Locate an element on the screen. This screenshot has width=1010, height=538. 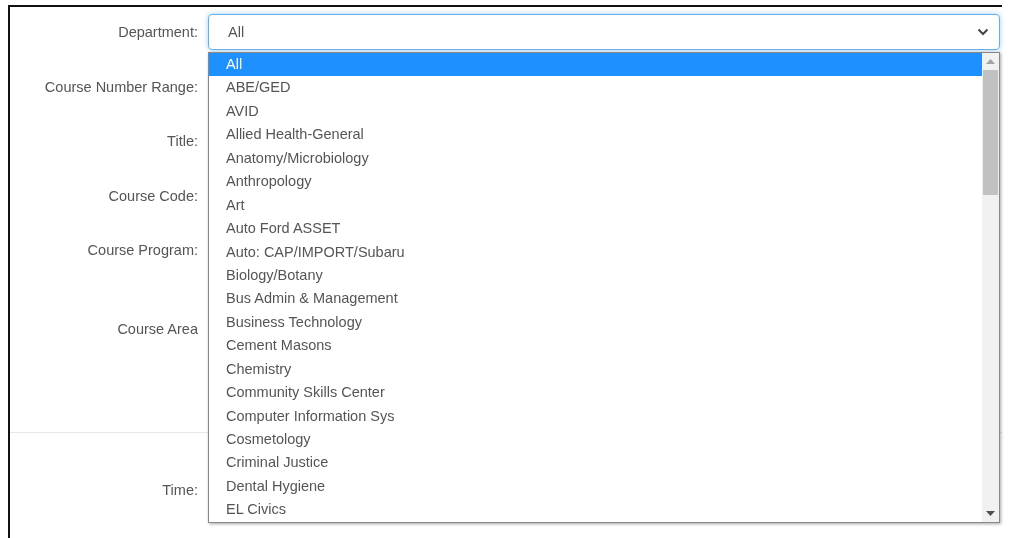
chevron-down-icon is located at coordinates (983, 32).